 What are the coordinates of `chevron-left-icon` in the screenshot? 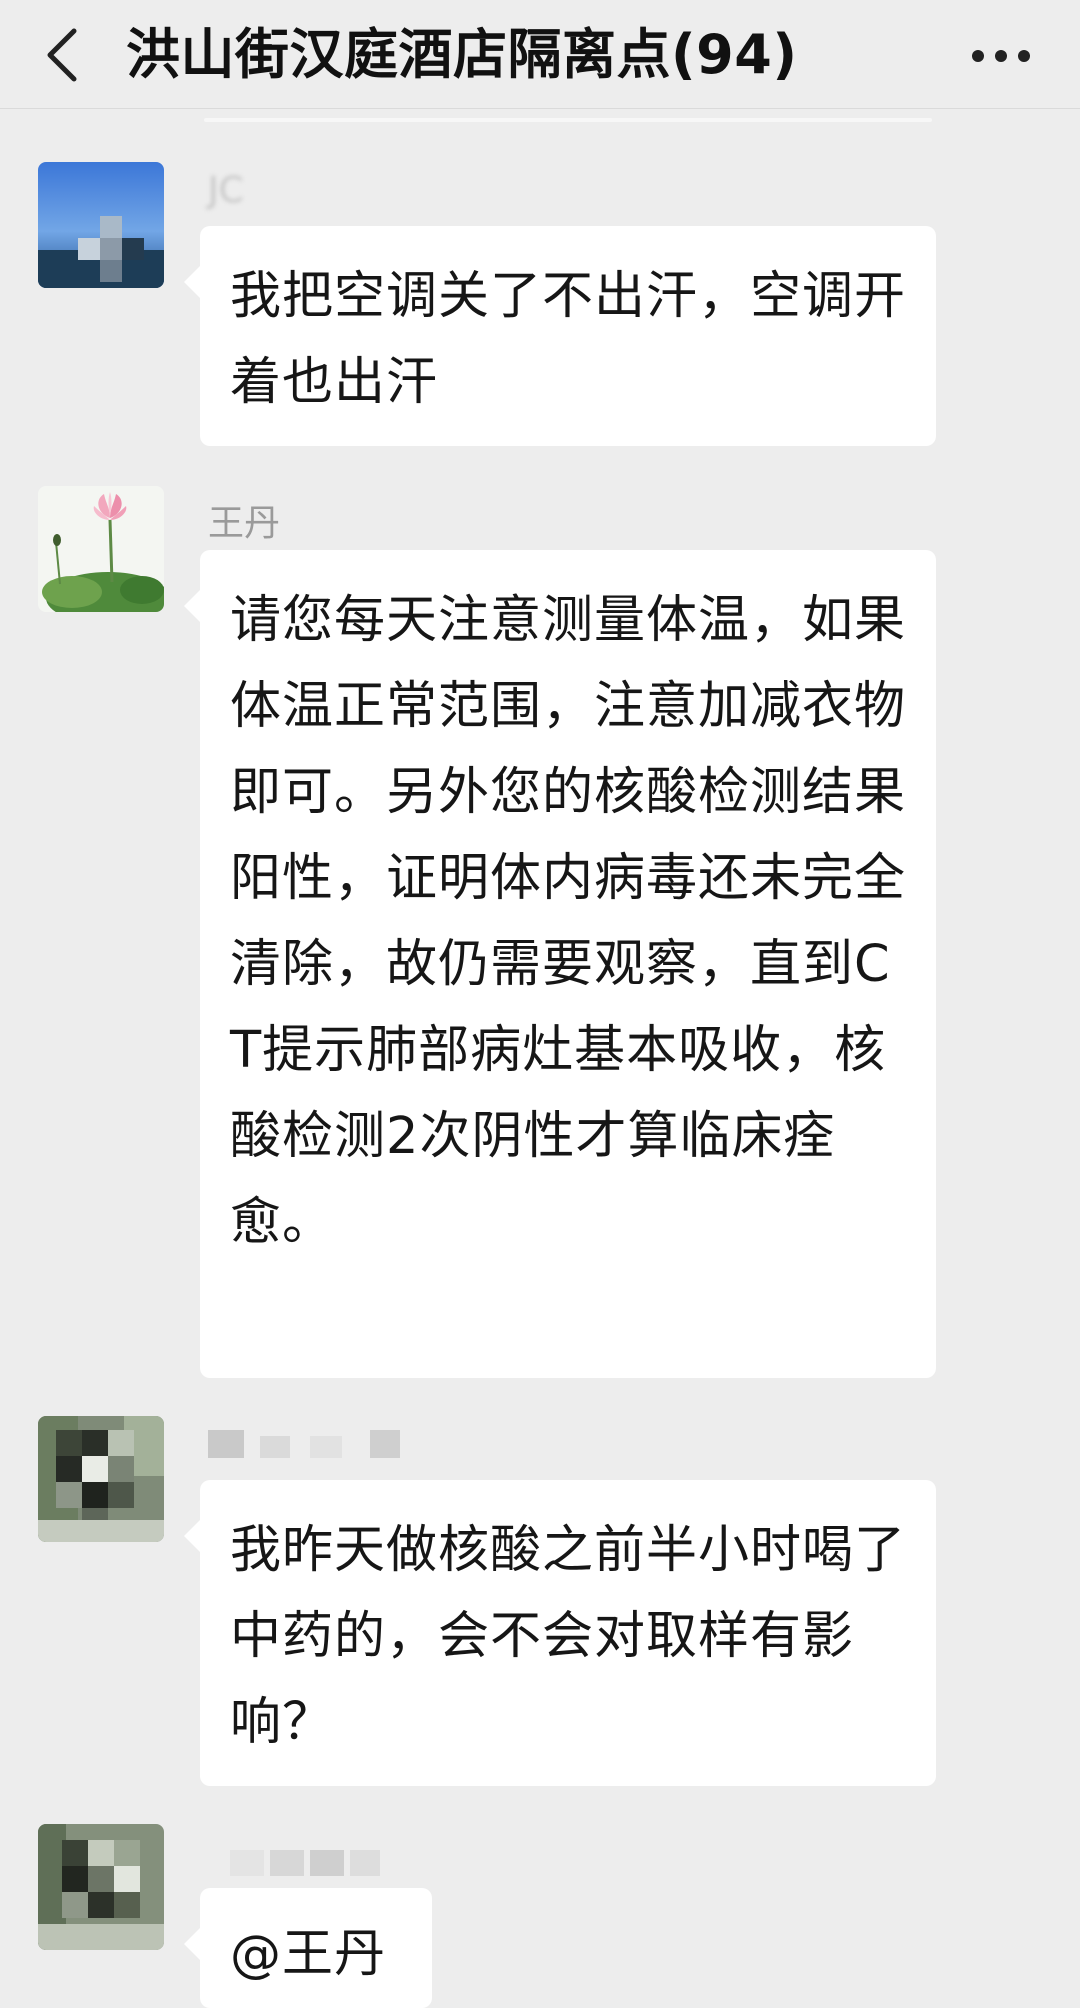 It's located at (62, 55).